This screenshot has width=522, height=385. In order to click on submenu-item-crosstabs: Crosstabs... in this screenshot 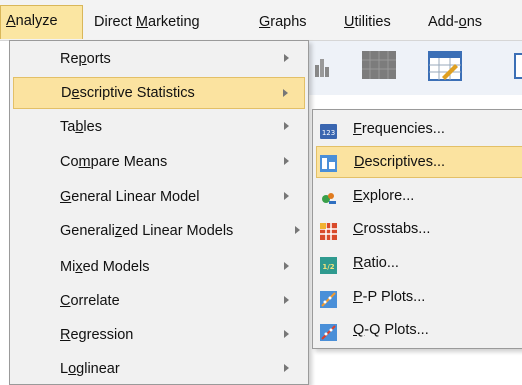, I will do `click(419, 229)`.